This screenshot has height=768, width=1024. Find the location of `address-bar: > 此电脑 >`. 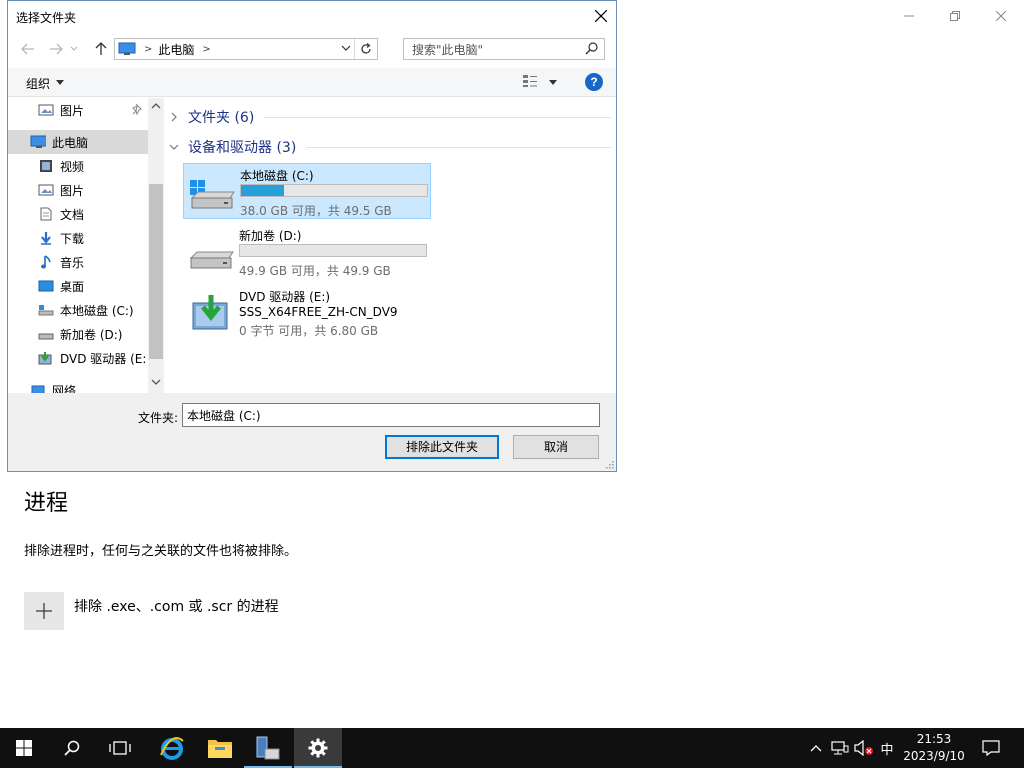

address-bar: > 此电脑 > is located at coordinates (246, 49).